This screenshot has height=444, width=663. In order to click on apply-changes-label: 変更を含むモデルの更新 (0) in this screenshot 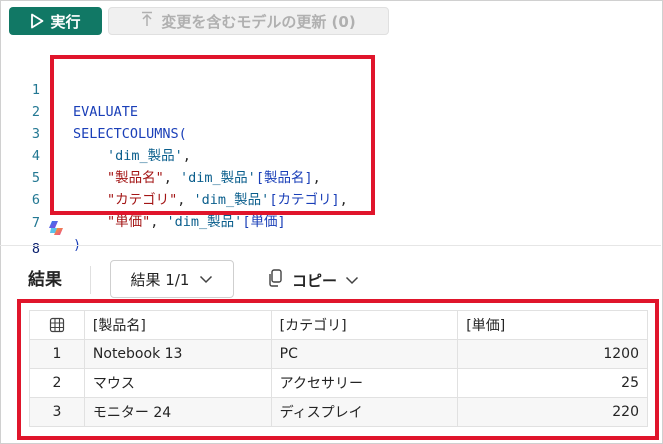, I will do `click(258, 21)`.